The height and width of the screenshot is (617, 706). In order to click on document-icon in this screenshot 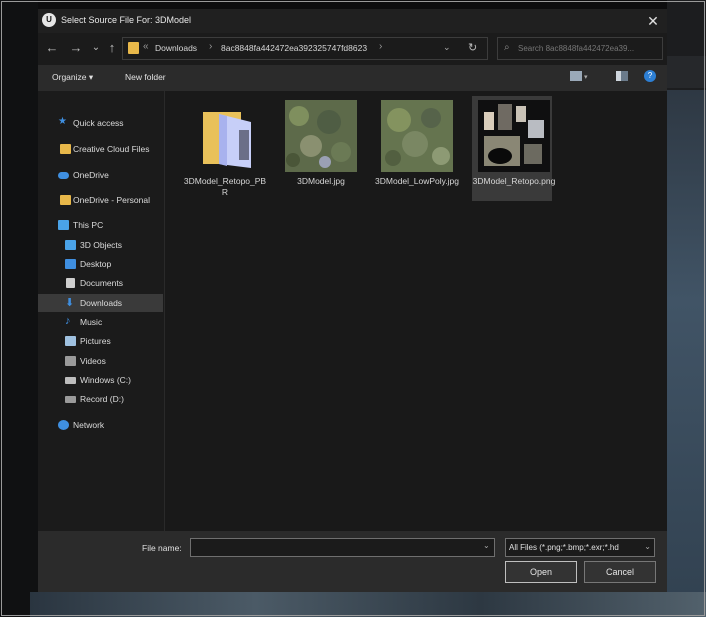, I will do `click(70, 283)`.